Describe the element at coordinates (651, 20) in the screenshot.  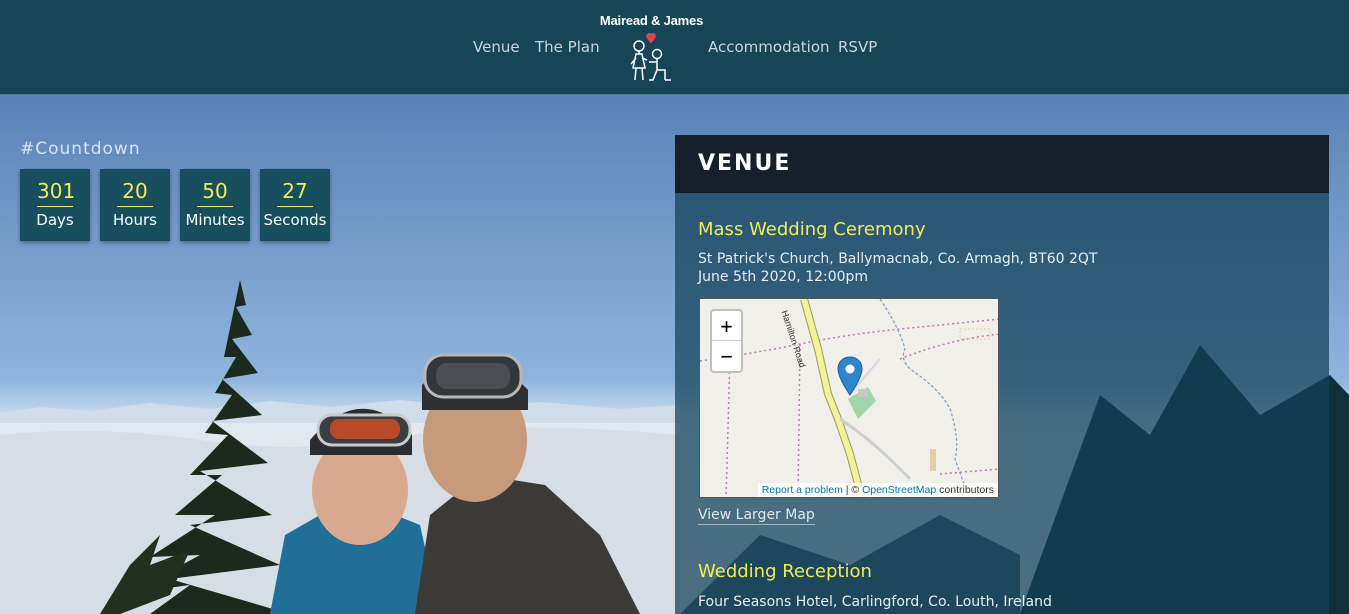
I see `site-brand-name: Mairead & James` at that location.